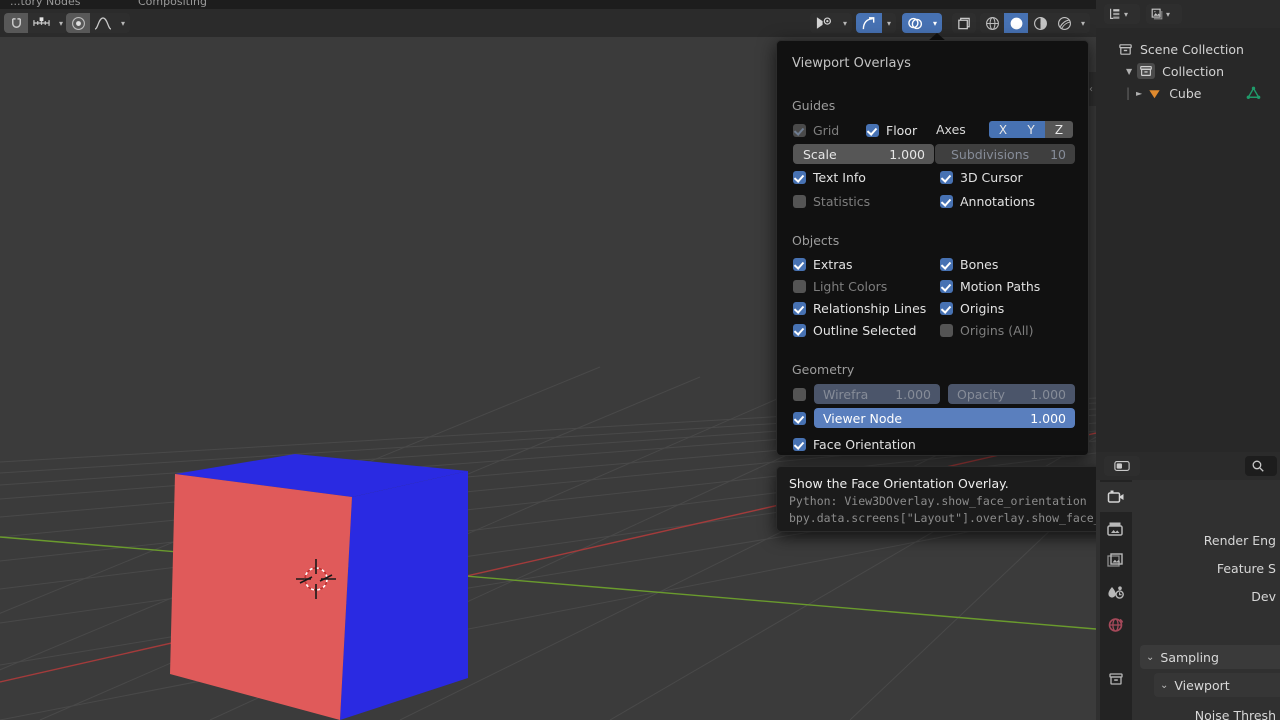 The image size is (1280, 720). Describe the element at coordinates (1005, 154) in the screenshot. I see `subdivisions-slider: Subdivisions 10` at that location.